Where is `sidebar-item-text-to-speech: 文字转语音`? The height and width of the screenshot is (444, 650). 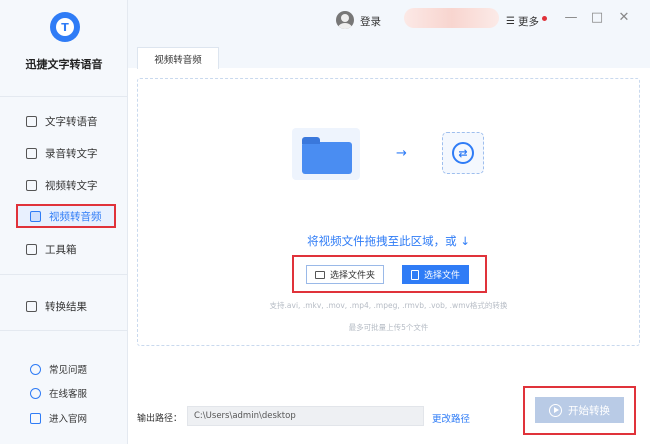 sidebar-item-text-to-speech: 文字转语音 is located at coordinates (66, 121).